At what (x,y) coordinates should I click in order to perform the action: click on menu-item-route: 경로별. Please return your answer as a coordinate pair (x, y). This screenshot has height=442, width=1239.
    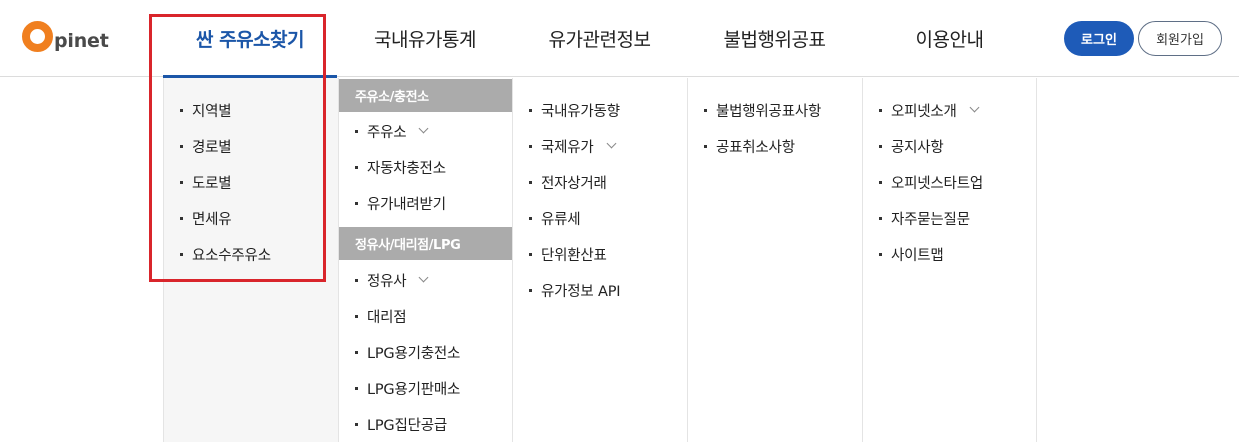
    Looking at the image, I should click on (206, 146).